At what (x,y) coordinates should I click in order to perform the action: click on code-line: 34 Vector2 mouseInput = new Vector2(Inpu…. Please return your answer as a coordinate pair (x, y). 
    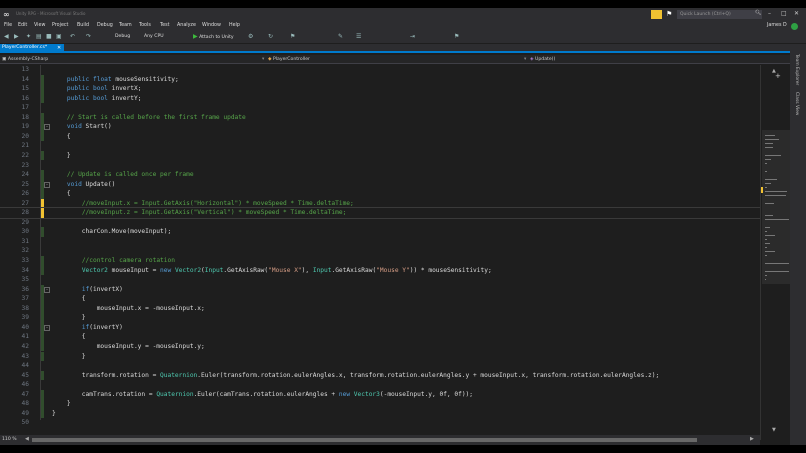
    Looking at the image, I should click on (380, 270).